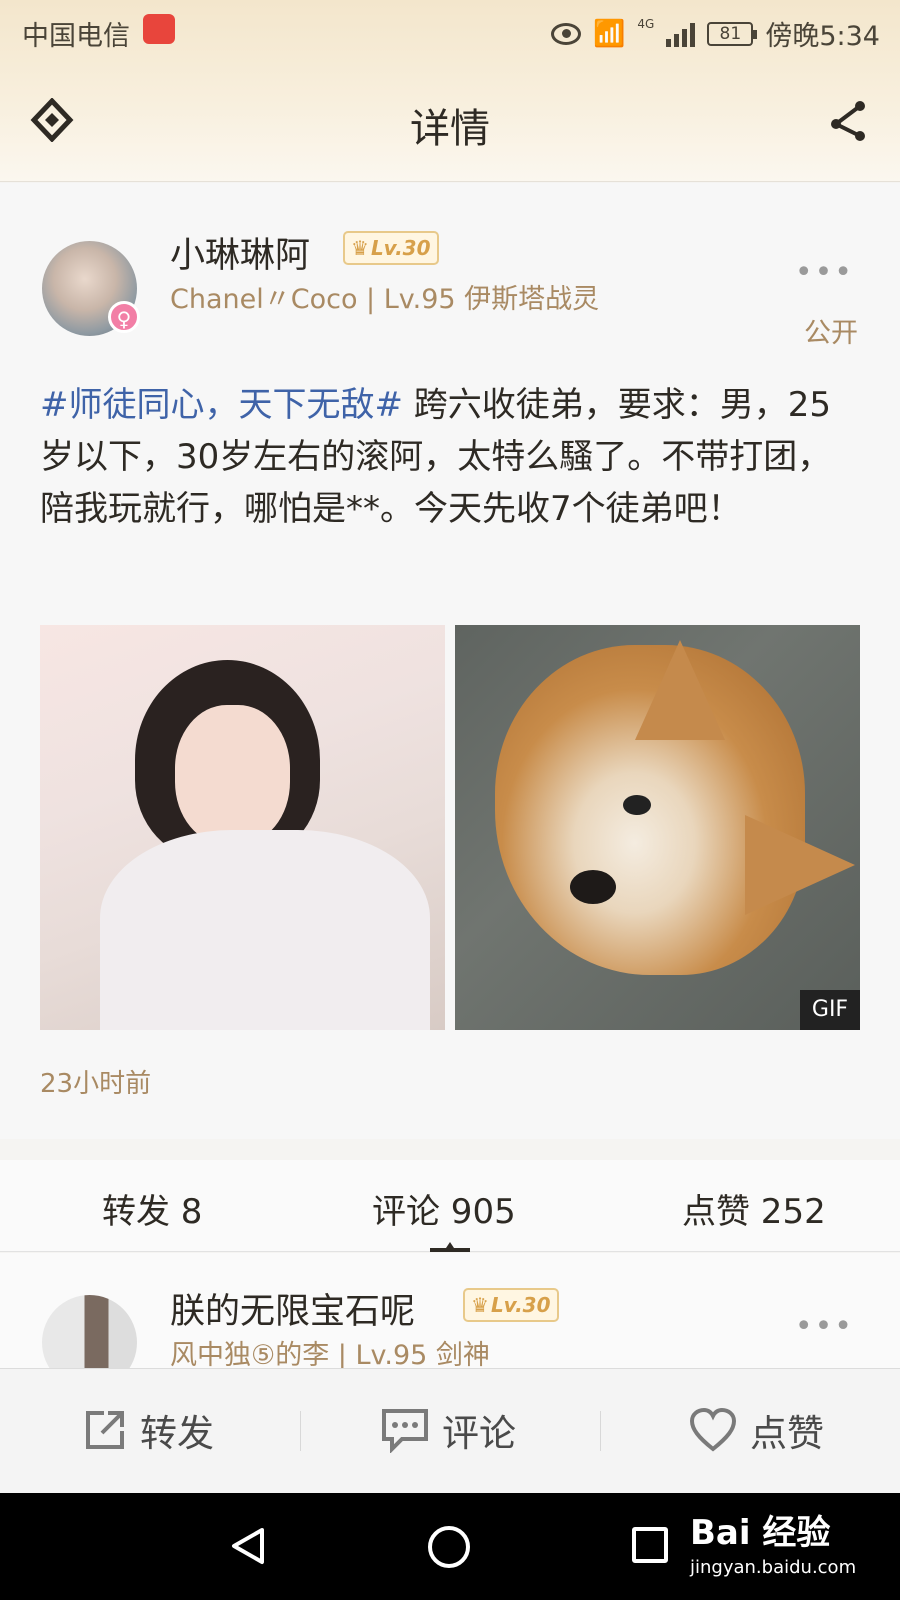  Describe the element at coordinates (637, 805) in the screenshot. I see `image-dog-eye` at that location.